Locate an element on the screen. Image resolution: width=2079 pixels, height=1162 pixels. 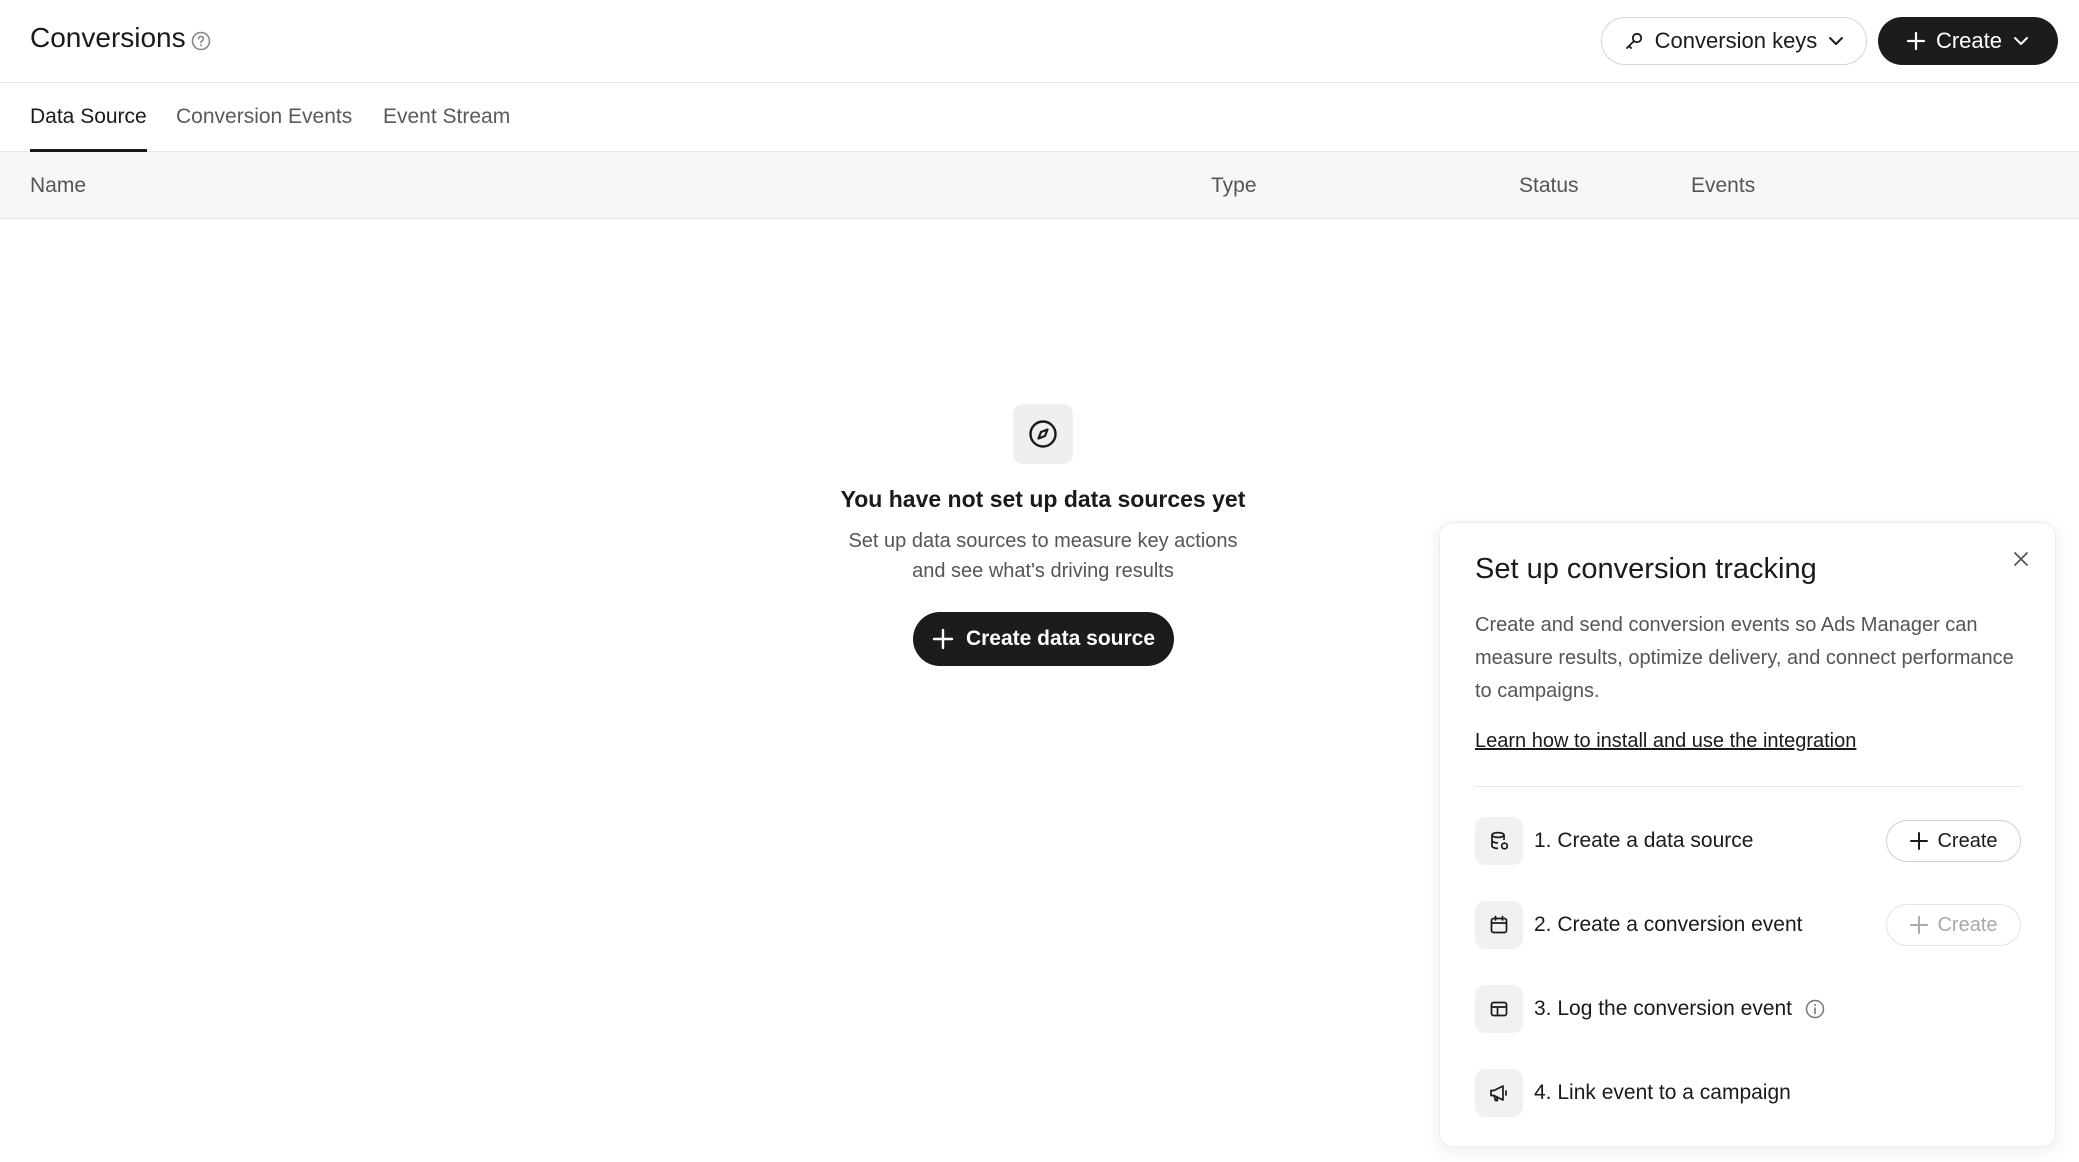
create-label: Create is located at coordinates (1969, 40).